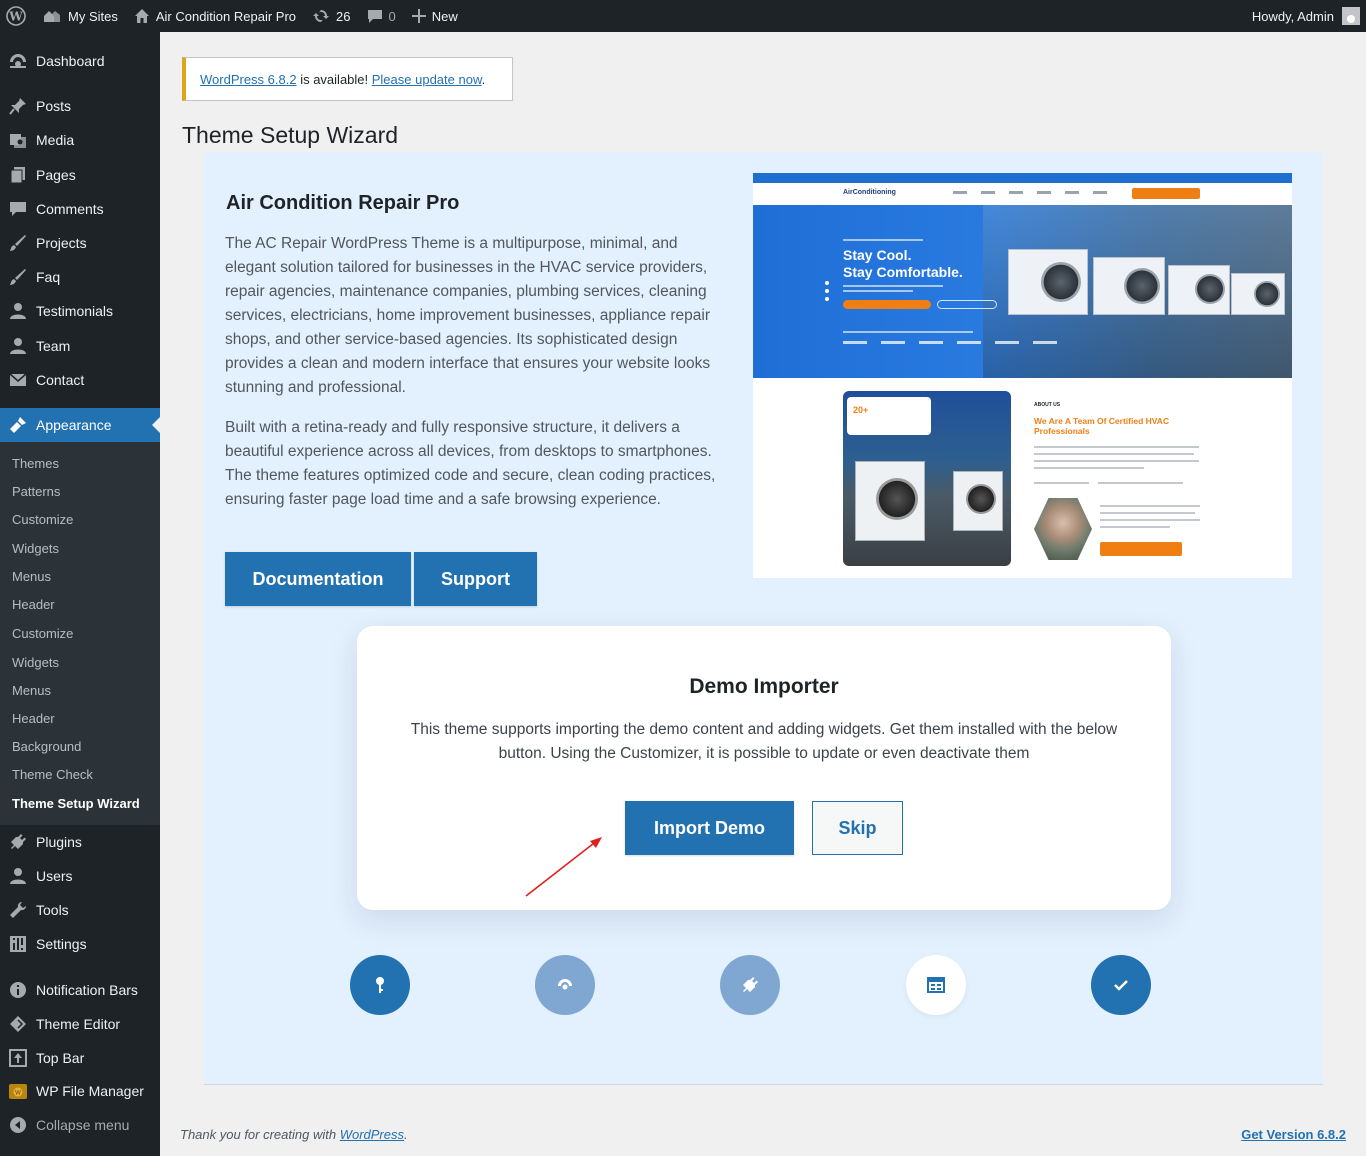 Image resolution: width=1366 pixels, height=1156 pixels. What do you see at coordinates (80, 140) in the screenshot?
I see `sidebar-item-media: Media` at bounding box center [80, 140].